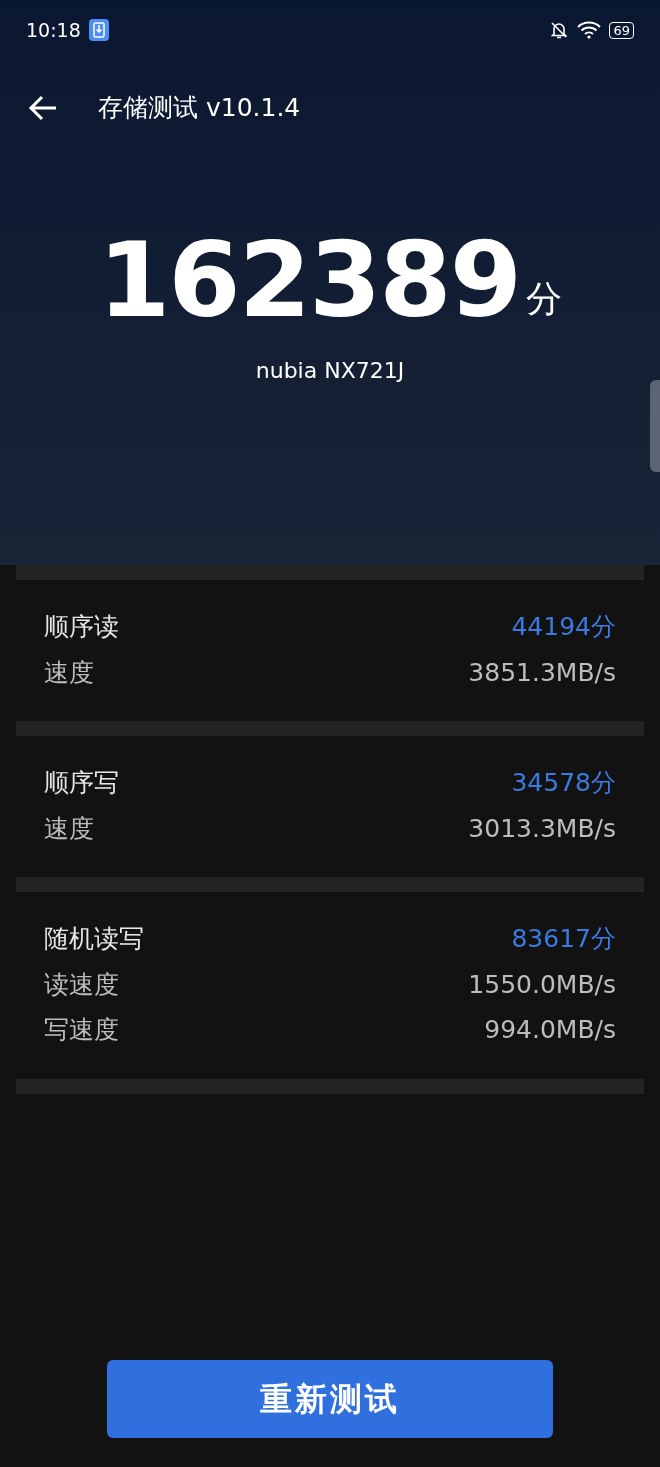  I want to click on wifi-icon, so click(589, 30).